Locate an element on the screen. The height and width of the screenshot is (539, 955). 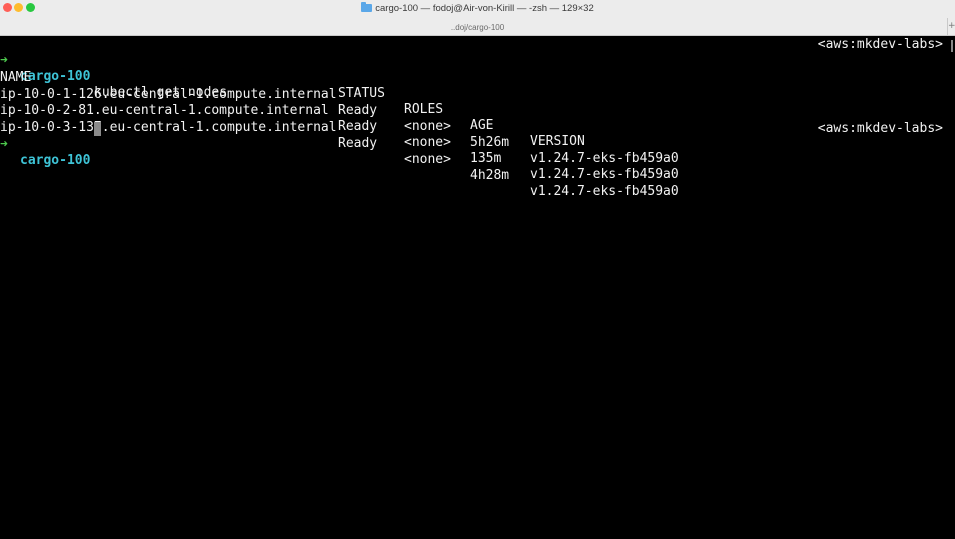
new-tab-button: + is located at coordinates (951, 26).